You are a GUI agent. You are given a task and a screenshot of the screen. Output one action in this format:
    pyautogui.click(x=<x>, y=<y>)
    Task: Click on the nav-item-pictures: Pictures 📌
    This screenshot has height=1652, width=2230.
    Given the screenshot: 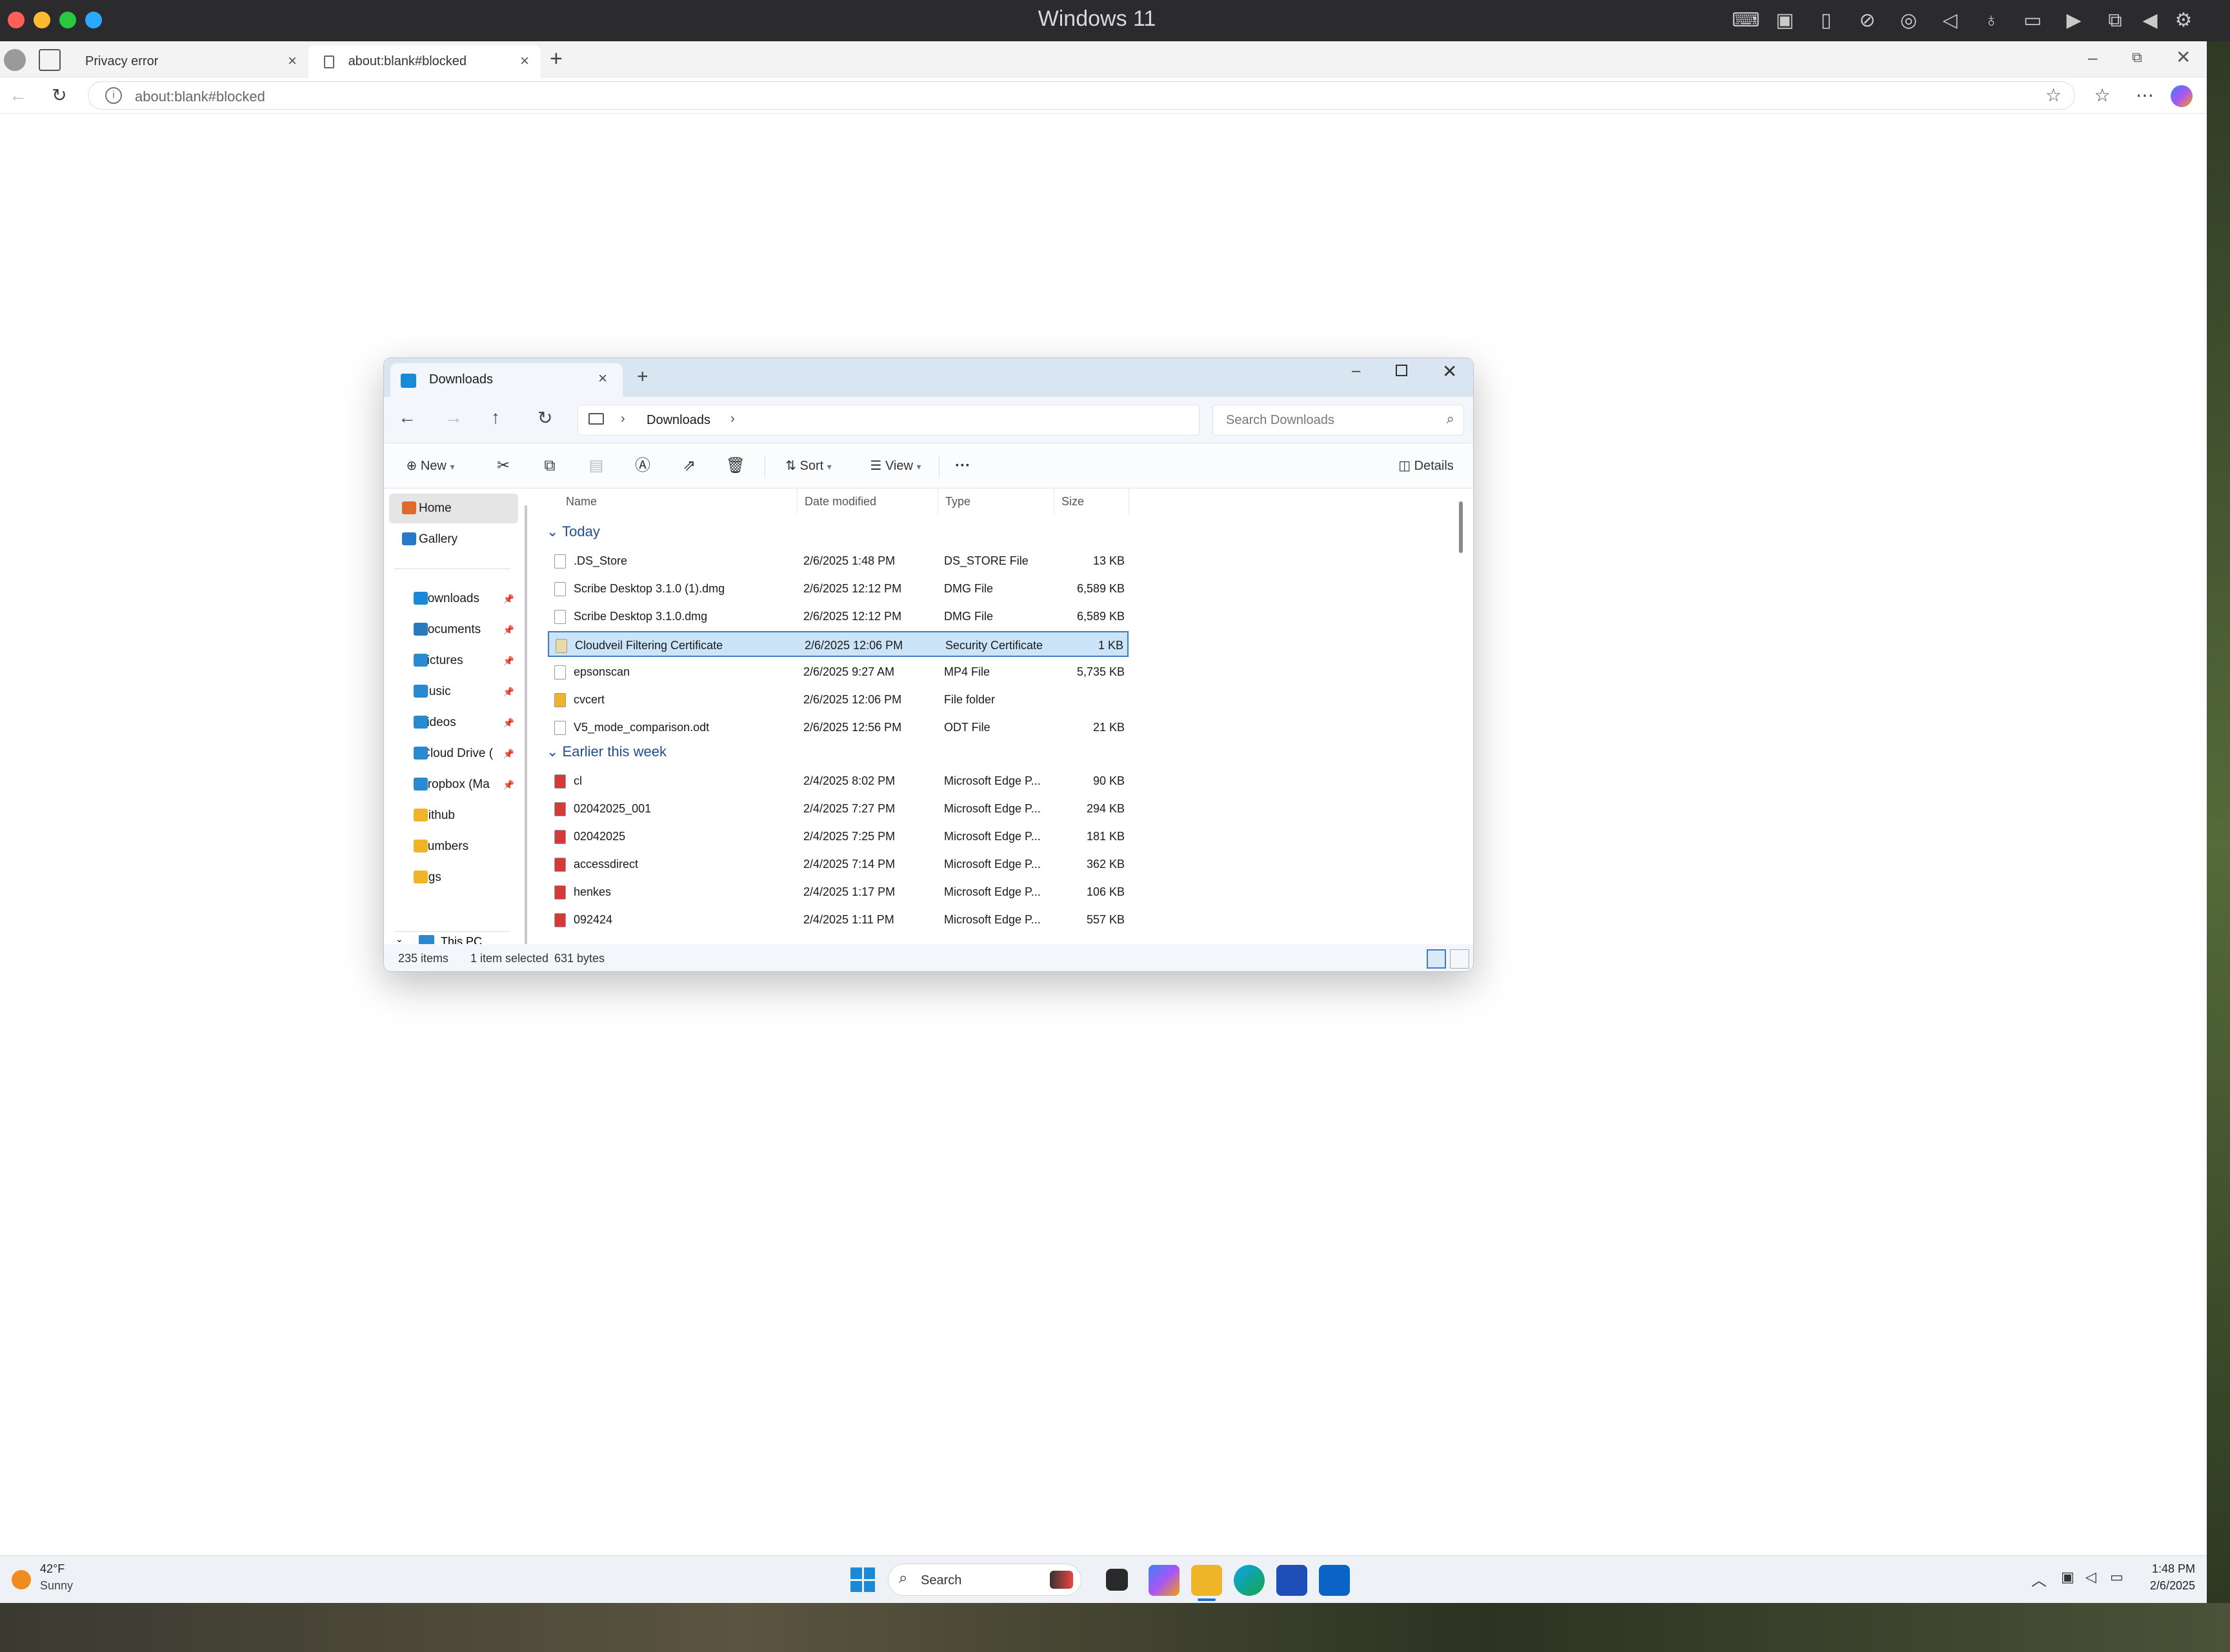 What is the action you would take?
    pyautogui.click(x=454, y=661)
    